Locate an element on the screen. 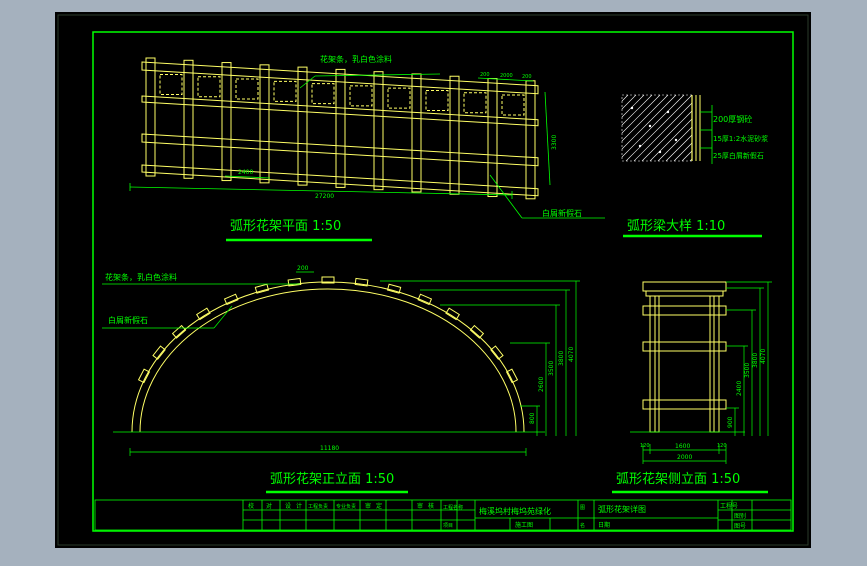 The image size is (867, 566). tb-cell-10: 核 is located at coordinates (431, 506).